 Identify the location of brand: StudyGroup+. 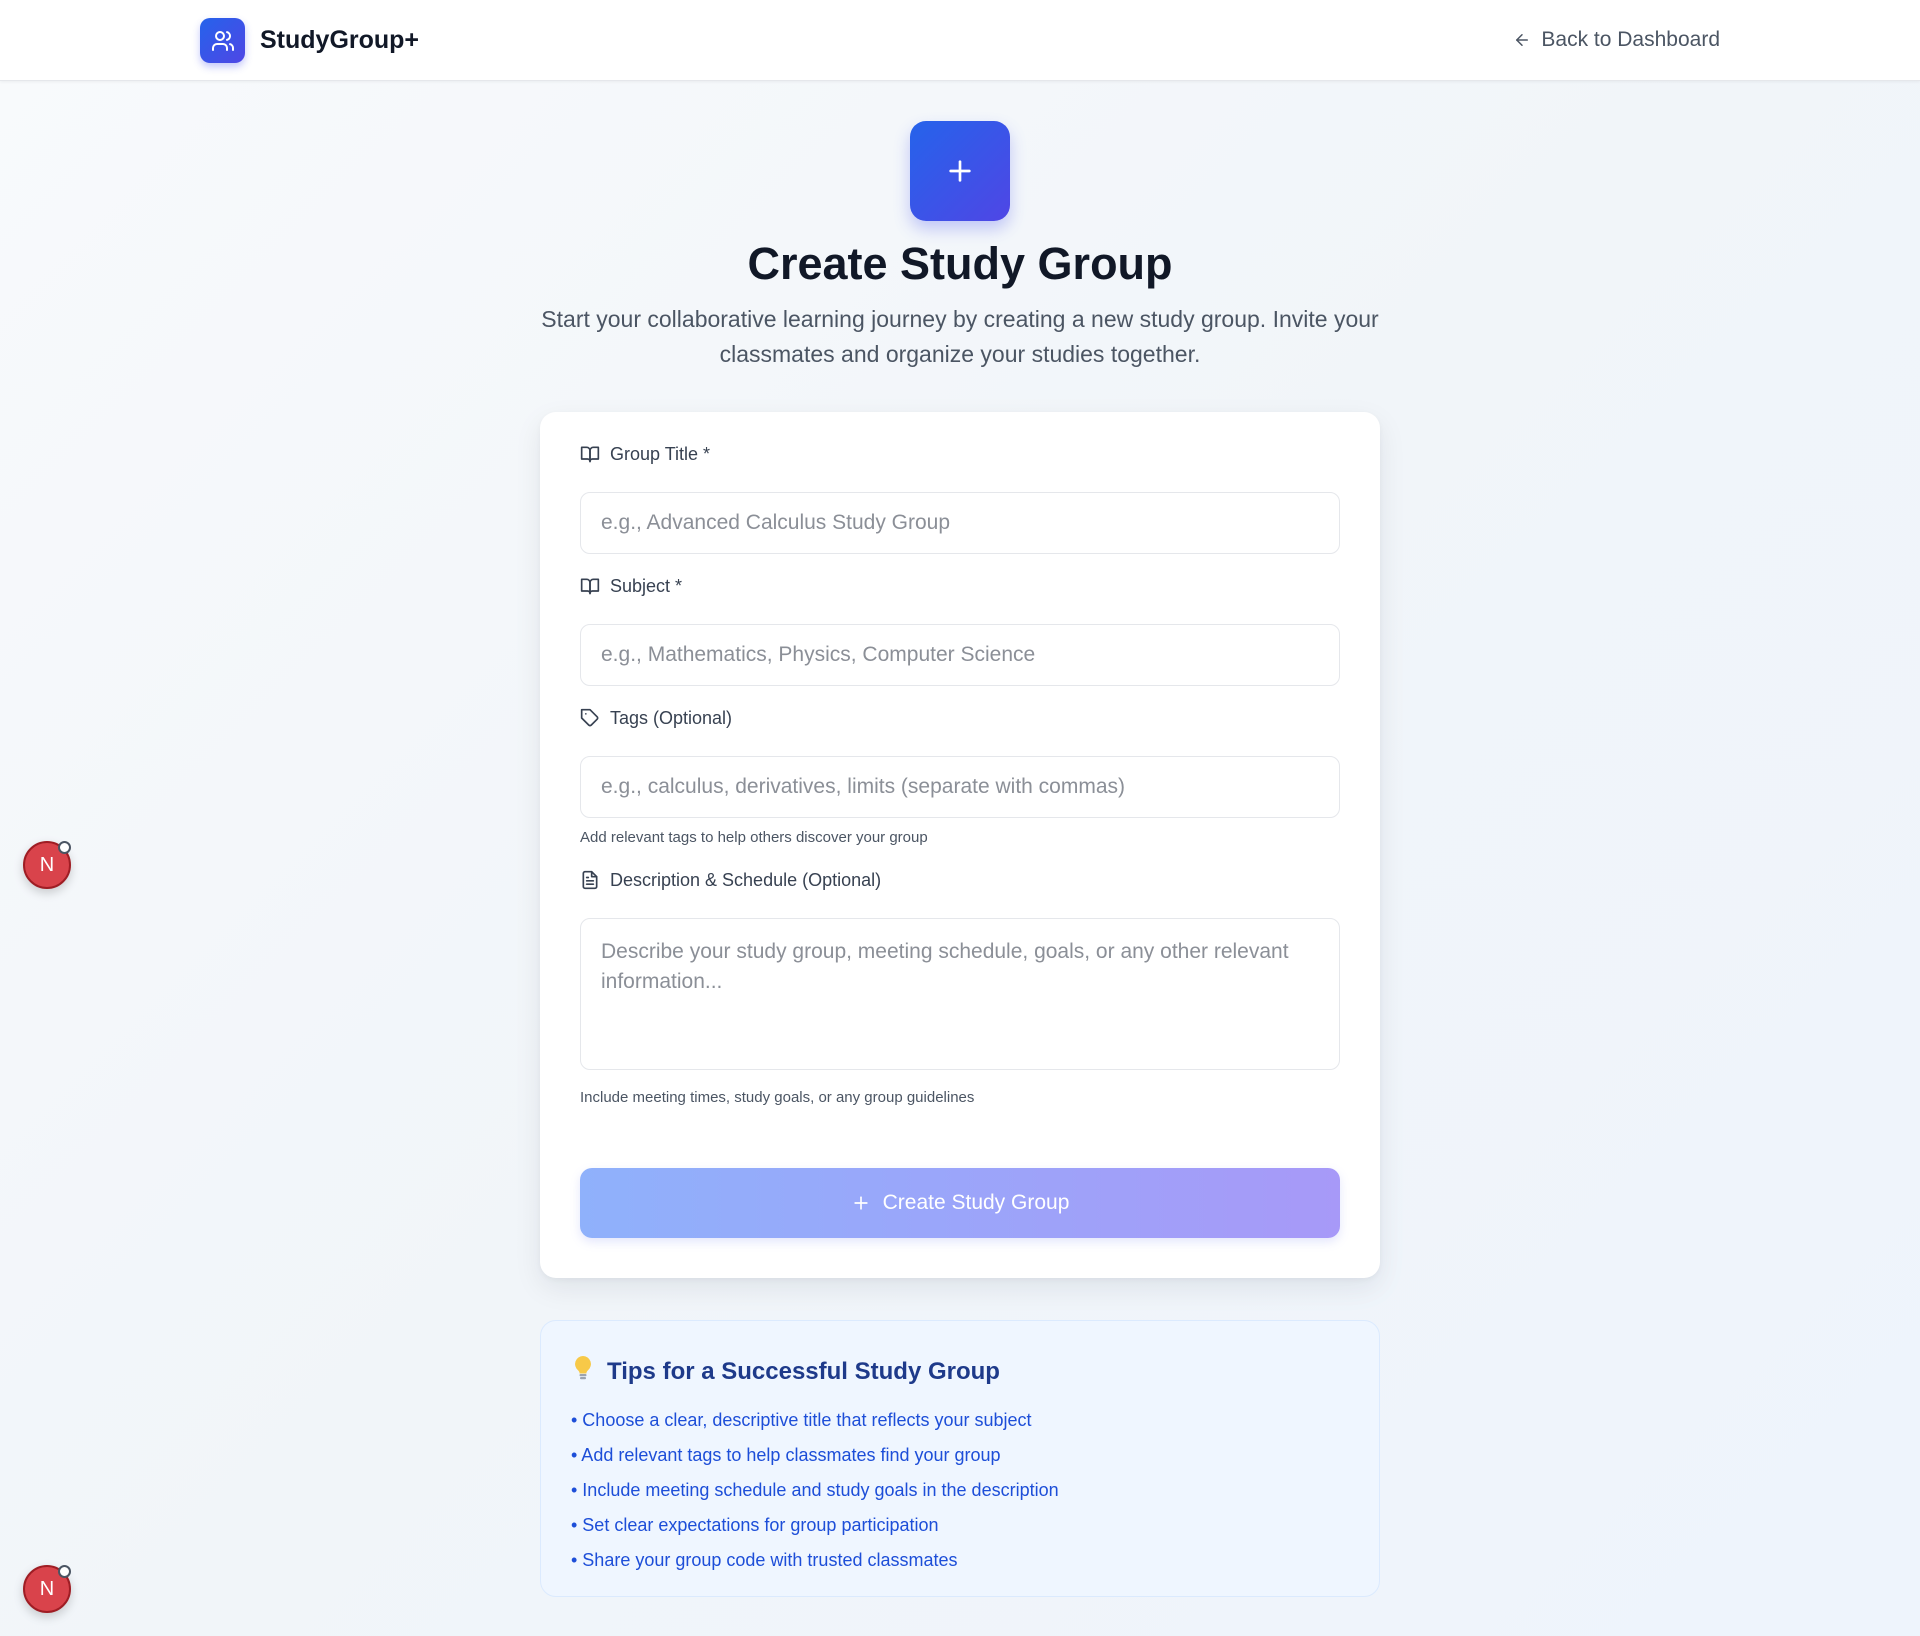
(309, 40).